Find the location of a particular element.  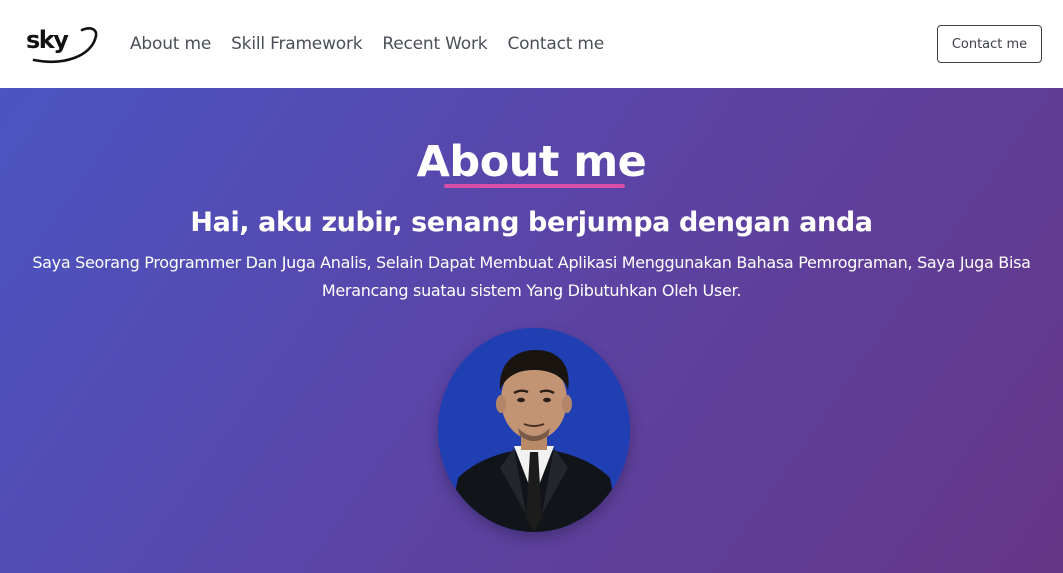

nav-link-about: About me is located at coordinates (170, 44).